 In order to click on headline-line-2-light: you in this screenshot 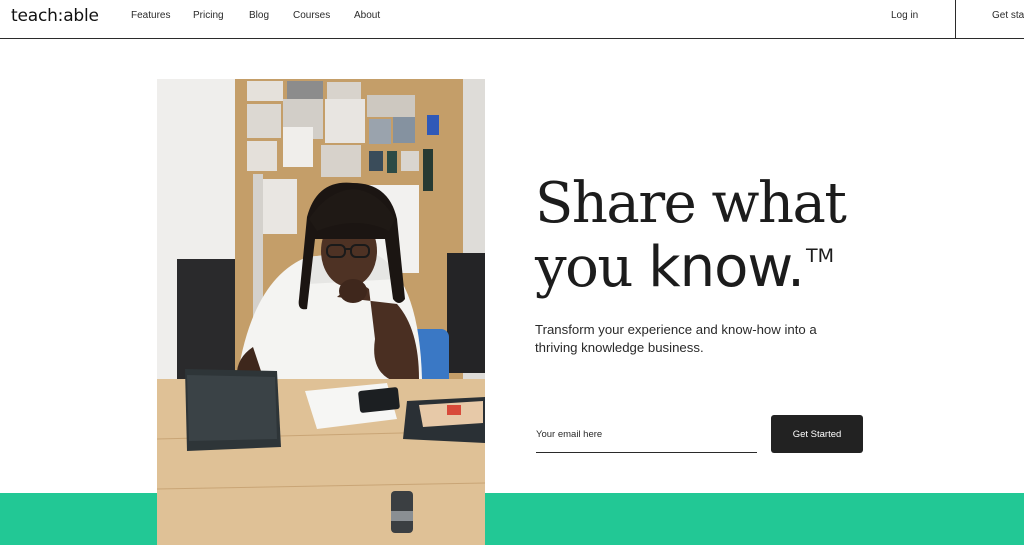, I will do `click(584, 267)`.